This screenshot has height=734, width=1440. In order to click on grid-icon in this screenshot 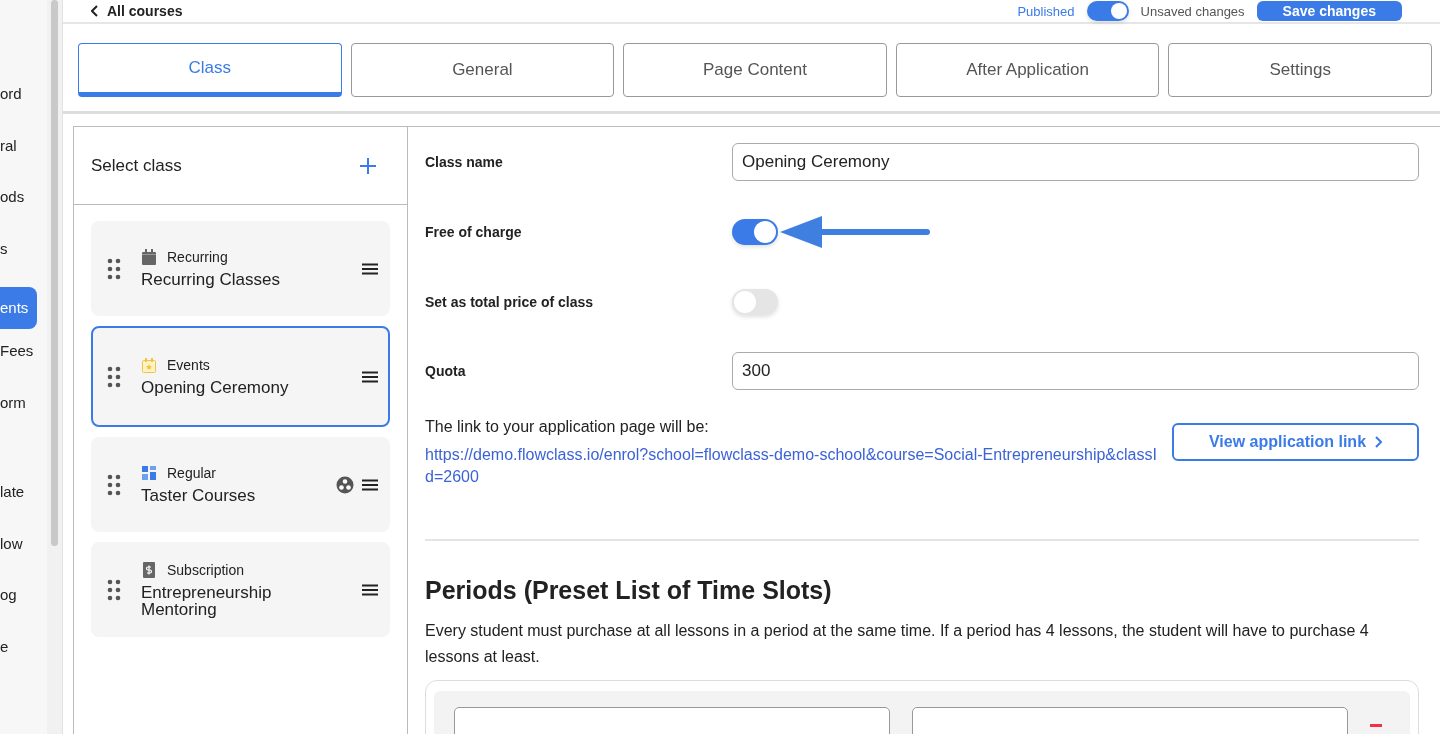, I will do `click(149, 473)`.